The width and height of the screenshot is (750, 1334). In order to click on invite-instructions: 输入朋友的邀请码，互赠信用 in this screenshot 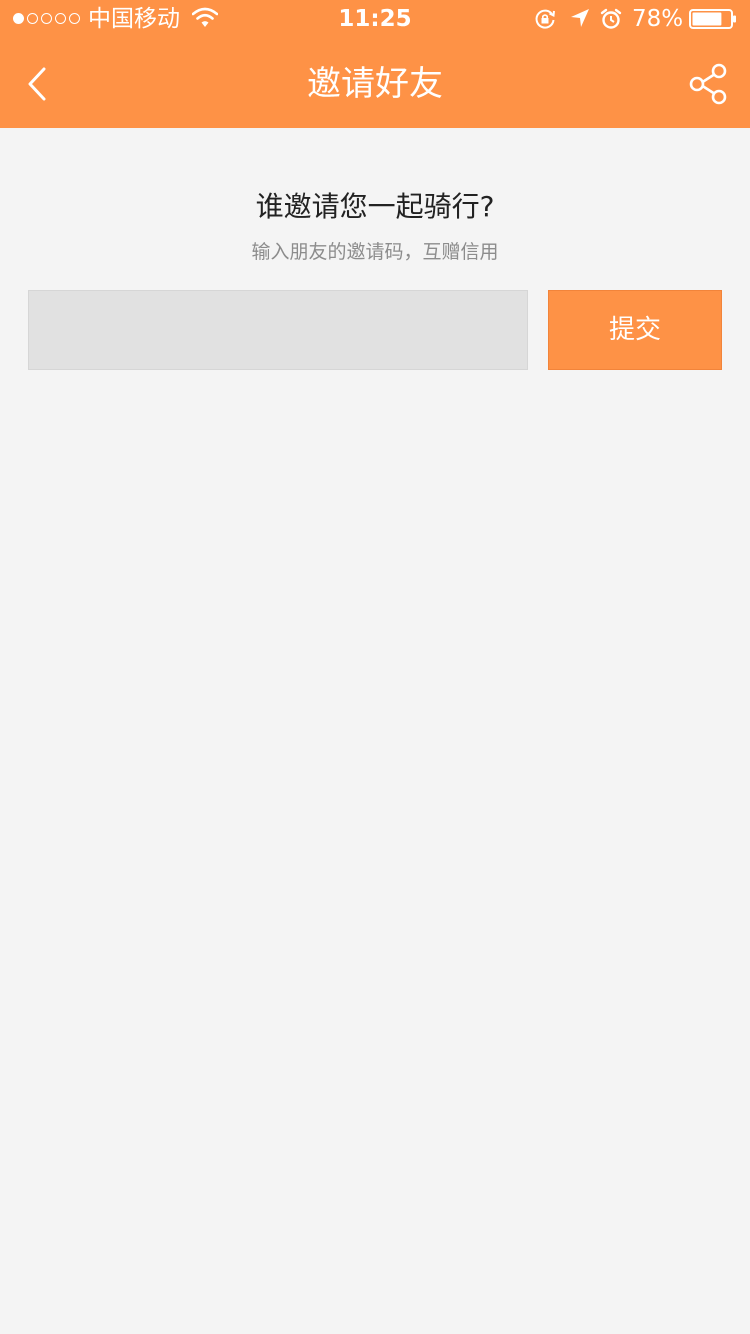, I will do `click(375, 252)`.